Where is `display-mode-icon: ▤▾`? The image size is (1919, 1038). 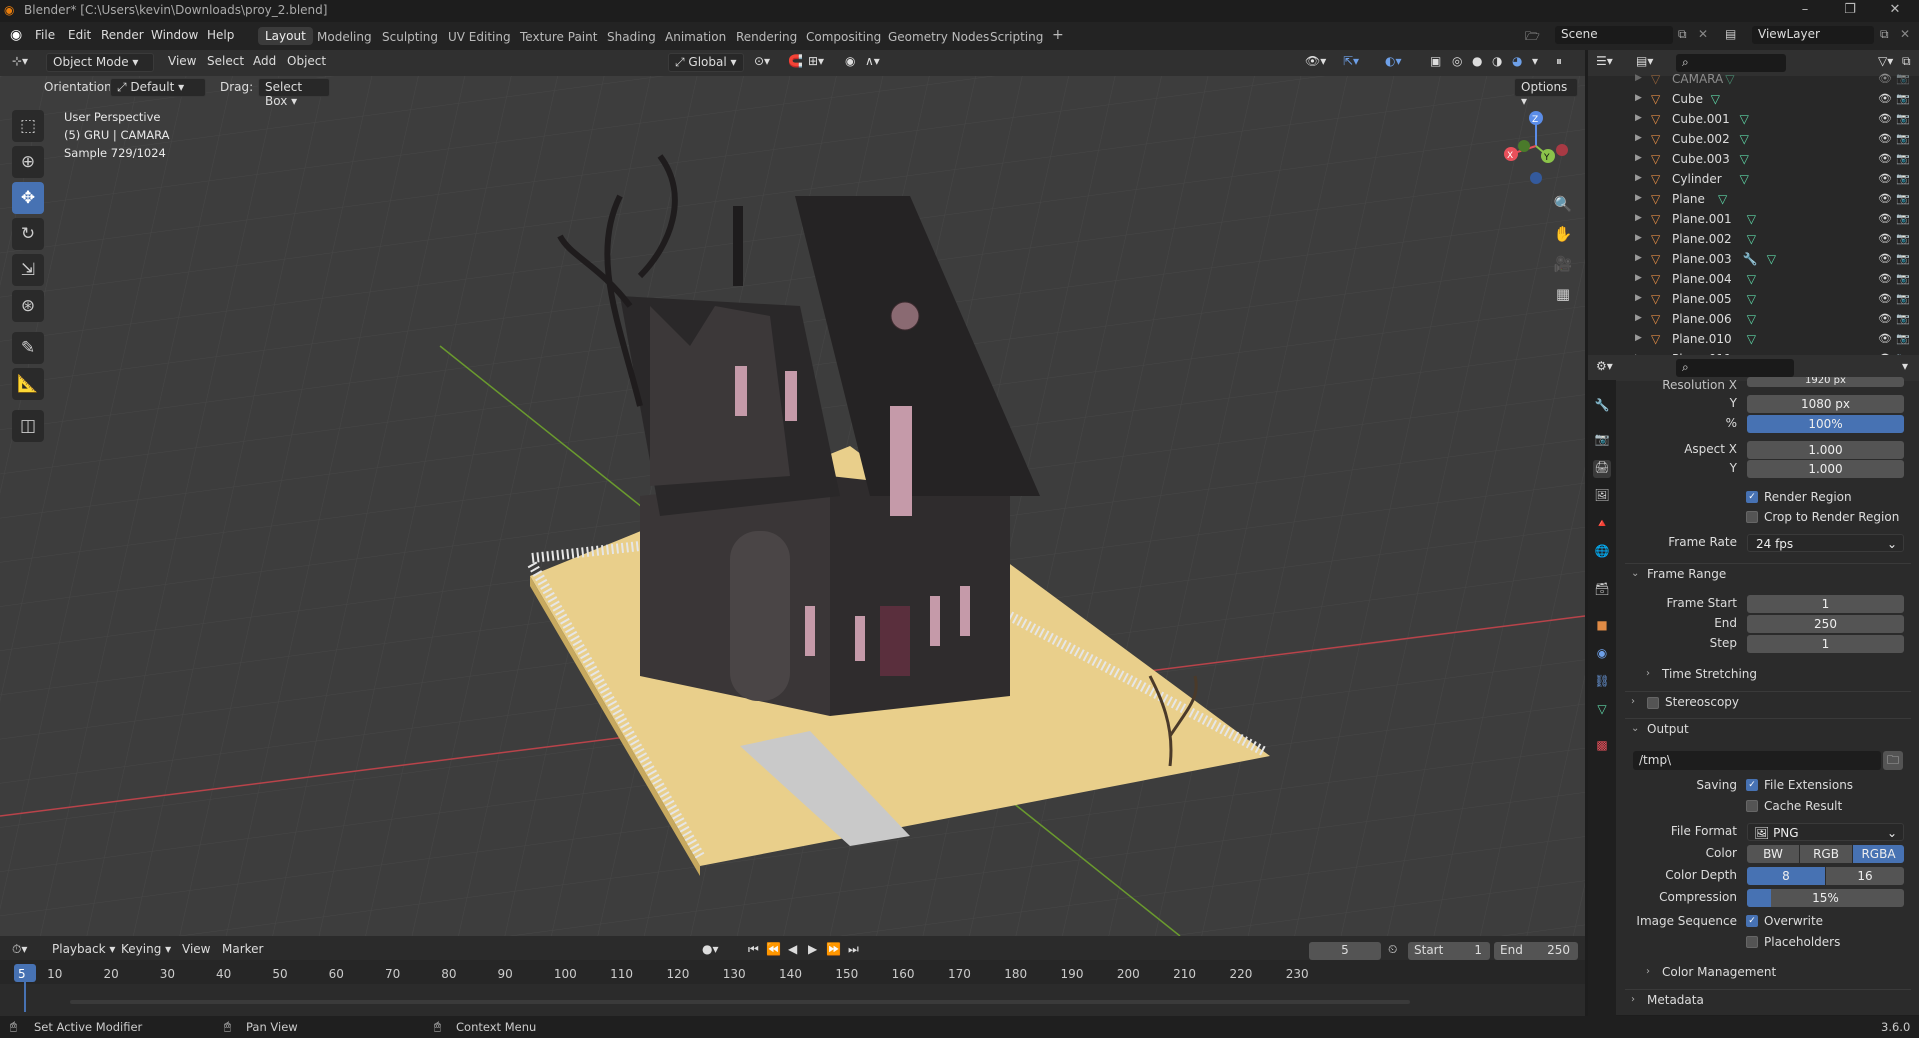 display-mode-icon: ▤▾ is located at coordinates (1644, 61).